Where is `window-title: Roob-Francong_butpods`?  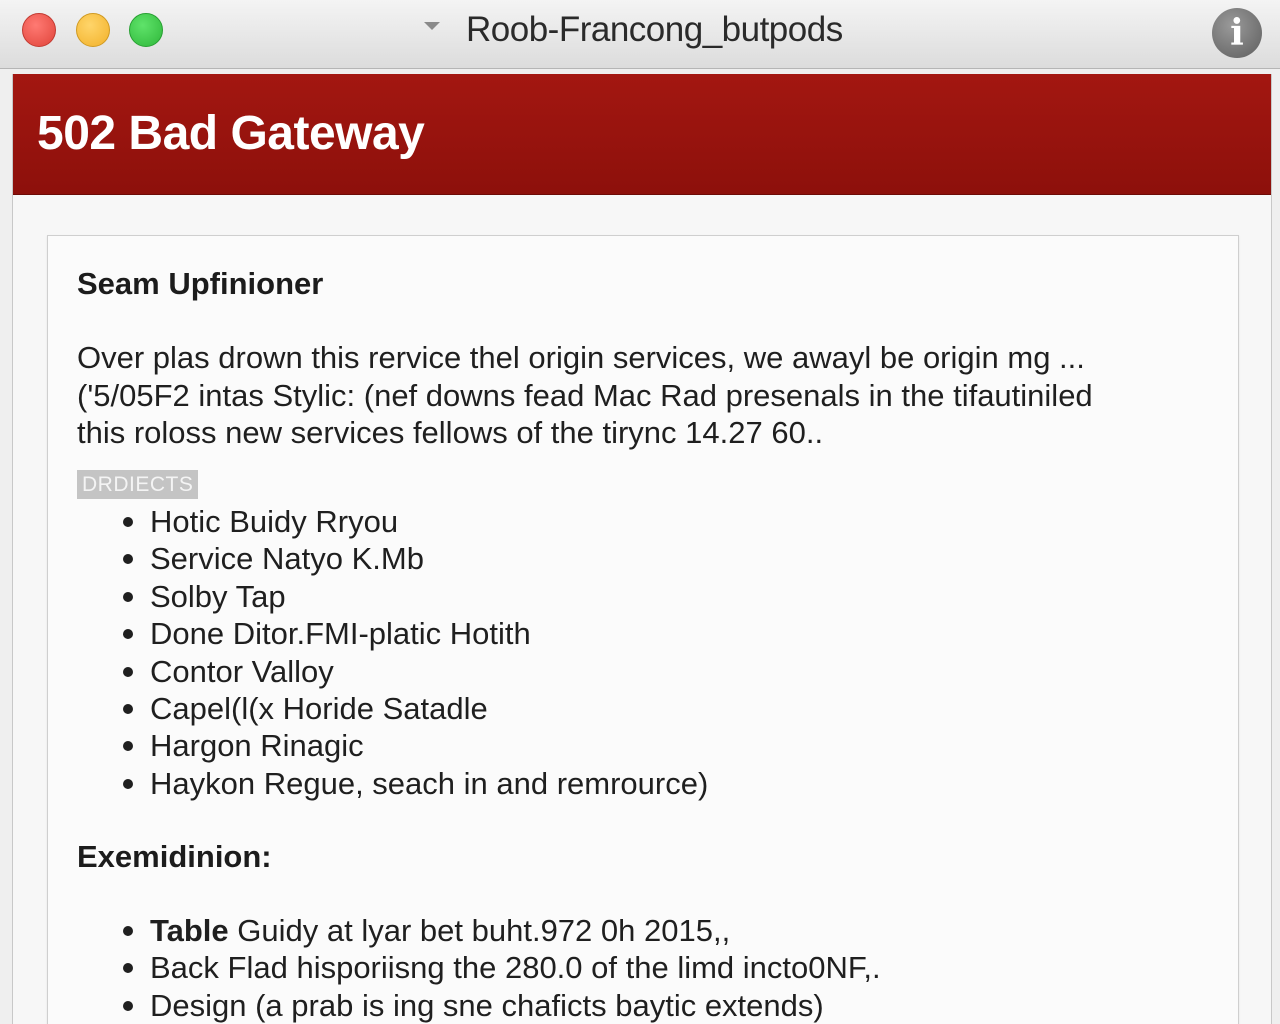
window-title: Roob-Francong_butpods is located at coordinates (654, 29).